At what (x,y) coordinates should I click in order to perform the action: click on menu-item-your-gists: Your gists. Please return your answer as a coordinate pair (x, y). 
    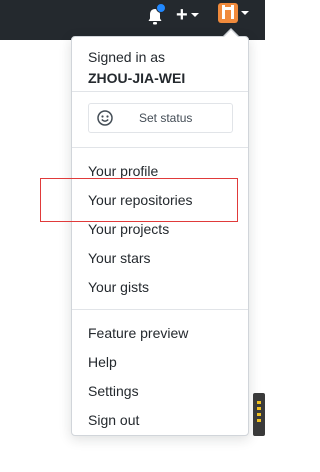
    Looking at the image, I should click on (118, 287).